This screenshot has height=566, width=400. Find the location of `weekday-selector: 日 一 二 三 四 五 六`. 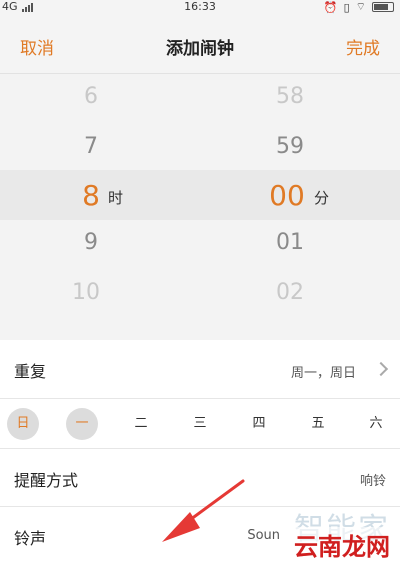

weekday-selector: 日 一 二 三 四 五 六 is located at coordinates (200, 424).